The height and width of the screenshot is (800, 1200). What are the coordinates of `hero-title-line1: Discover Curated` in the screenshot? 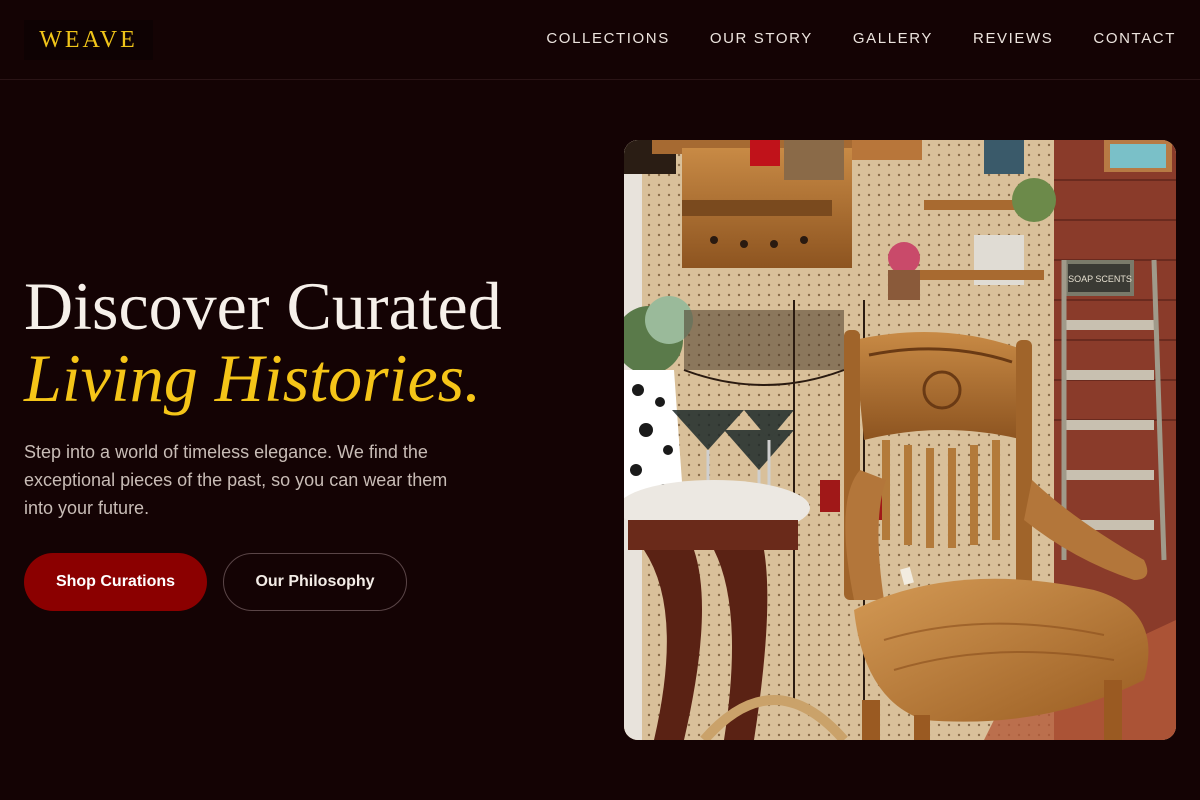 It's located at (263, 306).